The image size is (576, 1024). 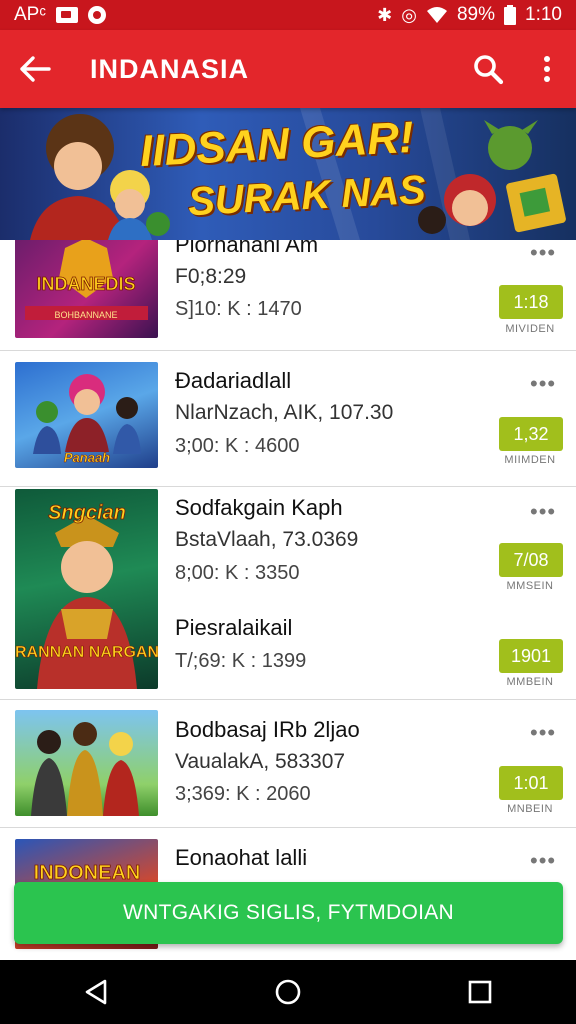 I want to click on thumbnail-title: INDANEDIS, so click(x=85, y=284).